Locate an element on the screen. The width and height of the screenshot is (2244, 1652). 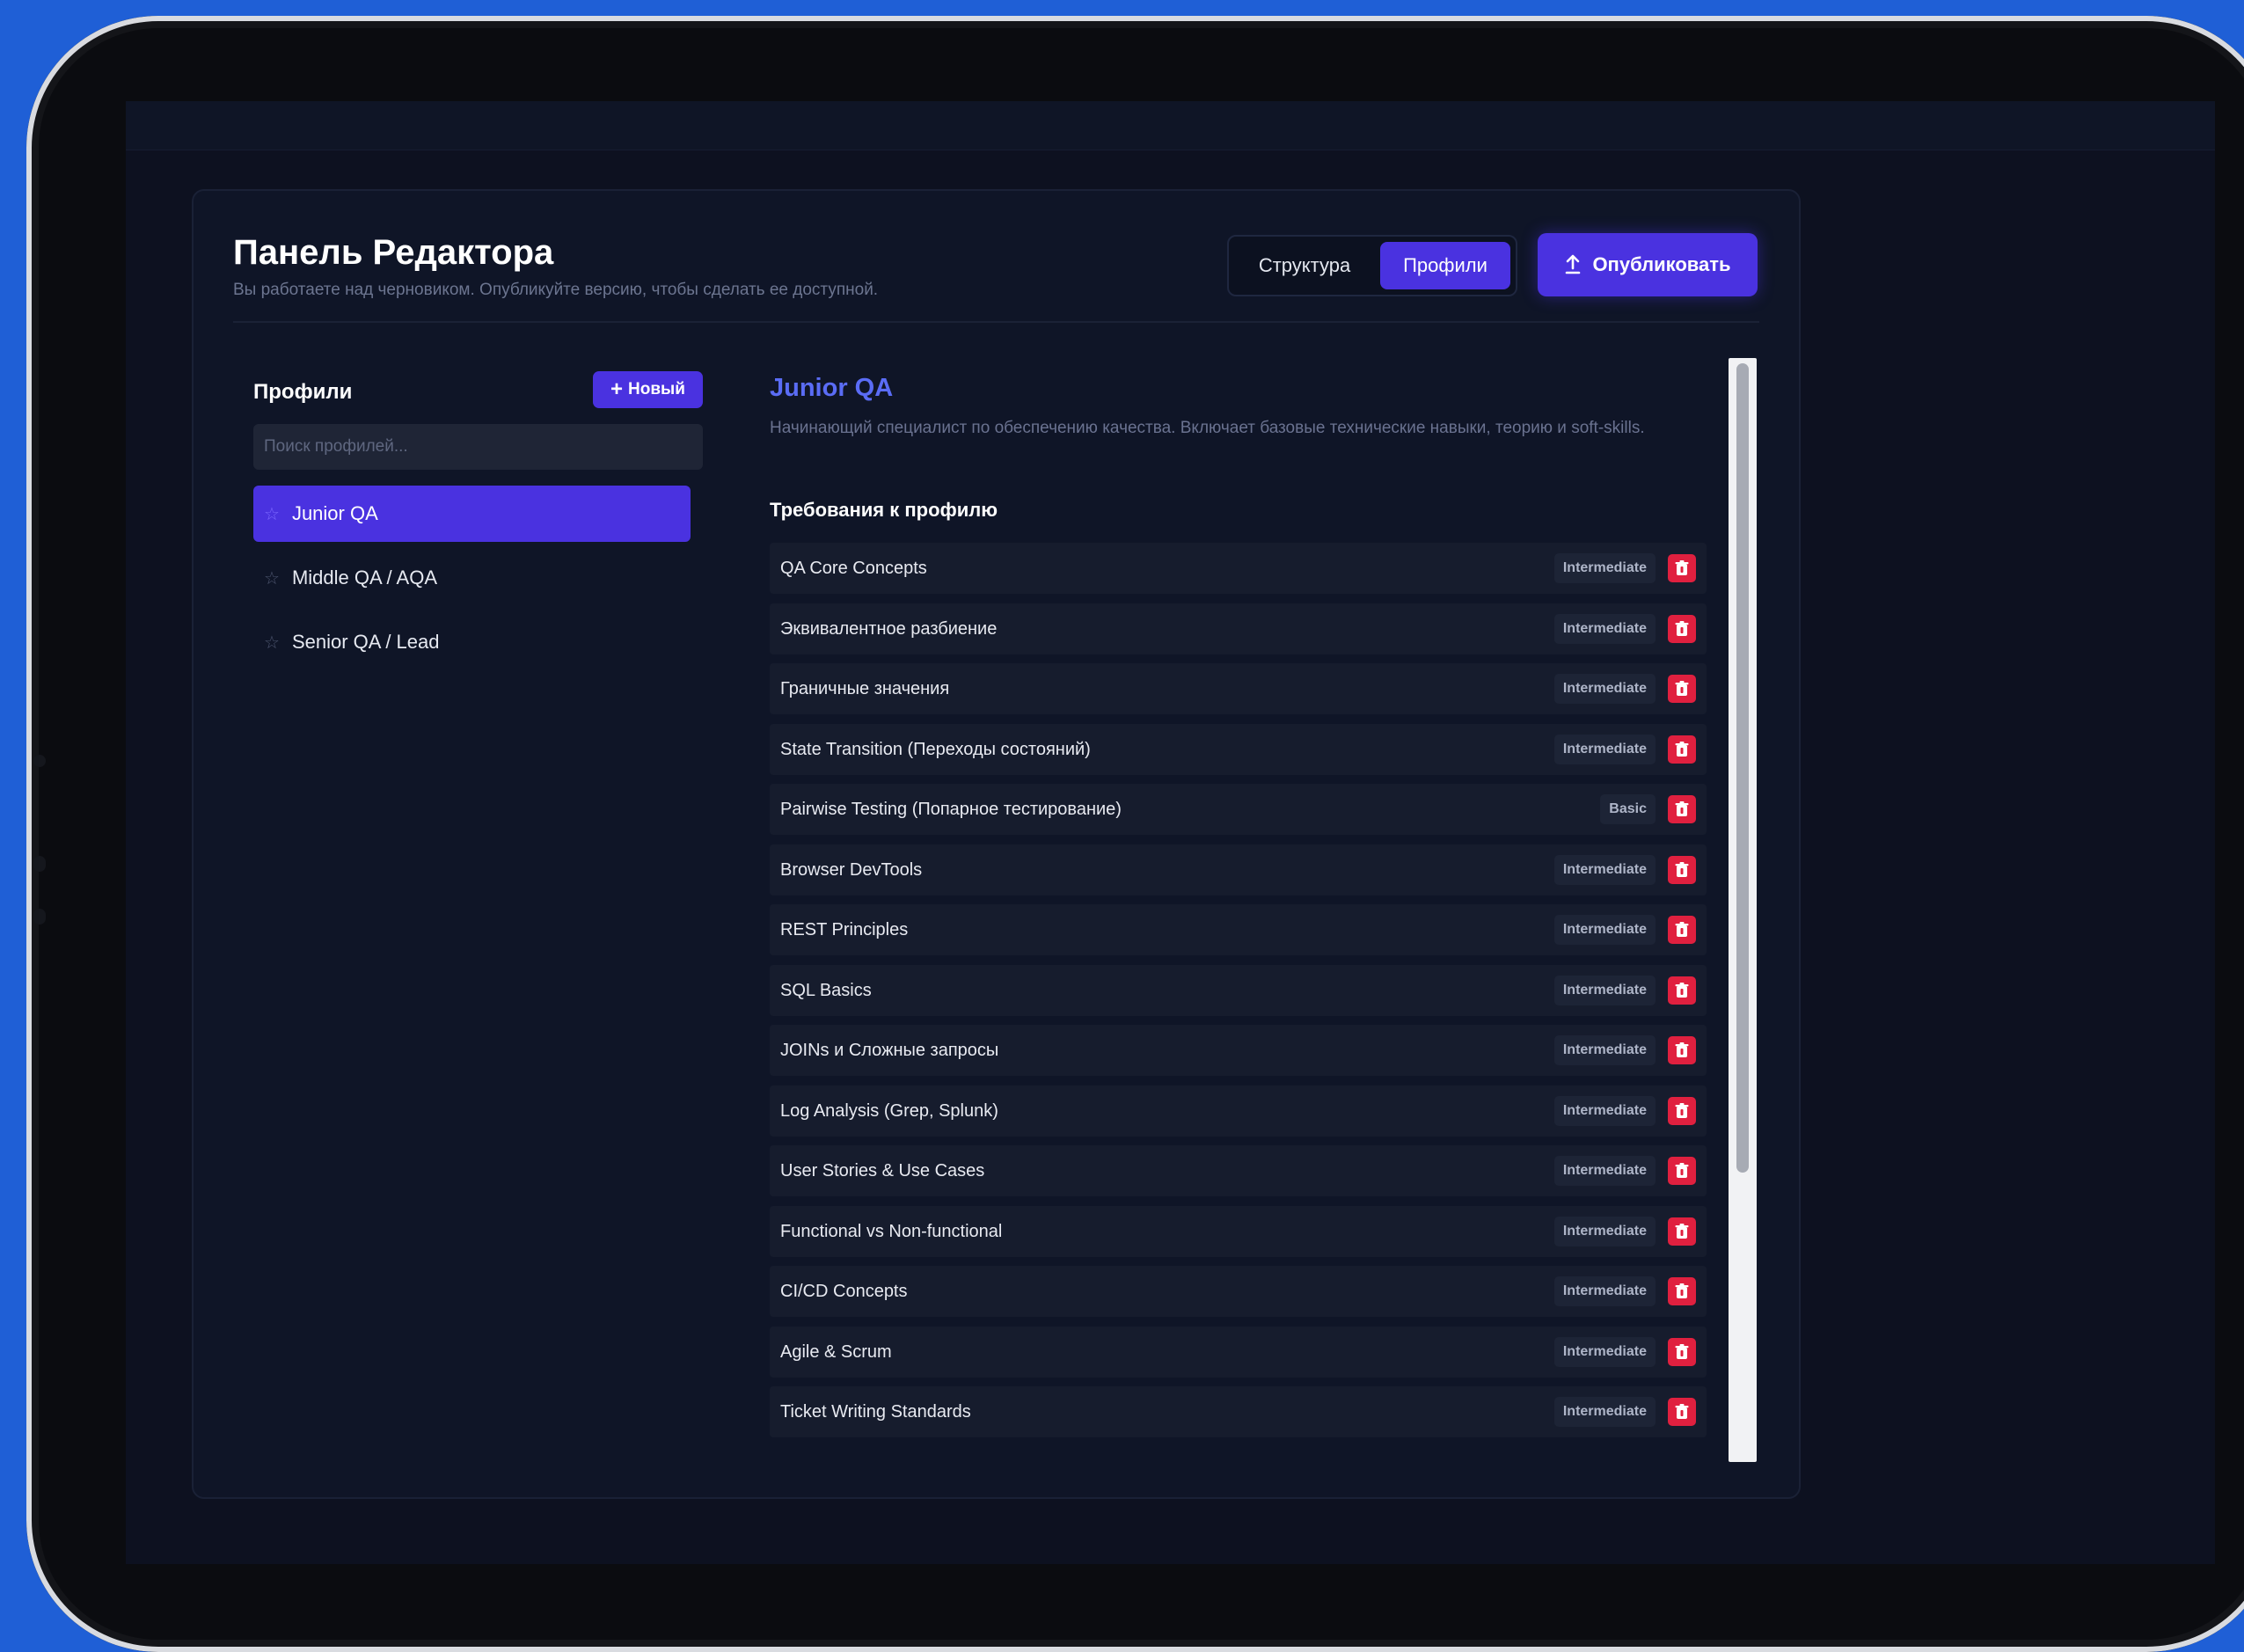
requirement-row: Ticket Writing Standards Intermediate is located at coordinates (1238, 1411).